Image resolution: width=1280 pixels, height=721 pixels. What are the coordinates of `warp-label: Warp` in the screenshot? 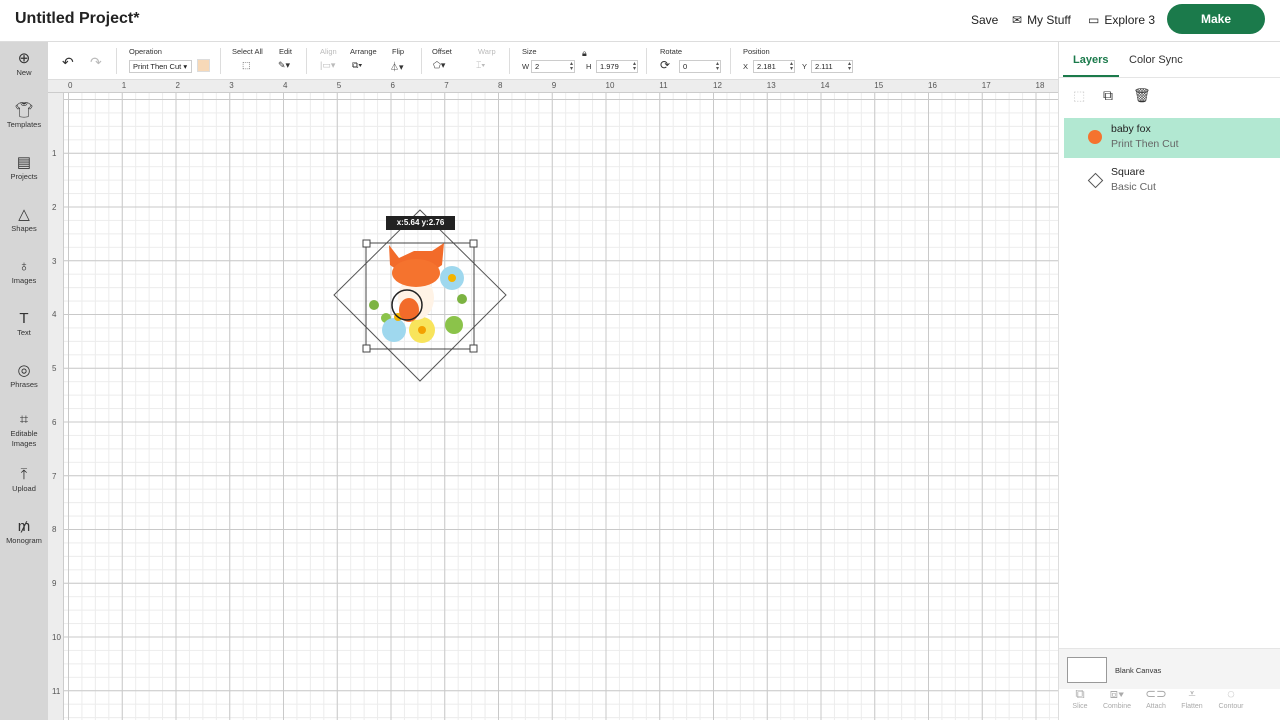 It's located at (487, 51).